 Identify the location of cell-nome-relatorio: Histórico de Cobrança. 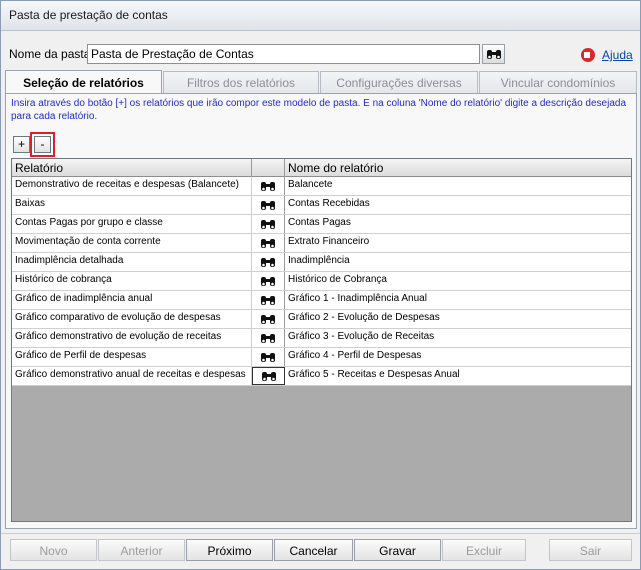
(458, 281).